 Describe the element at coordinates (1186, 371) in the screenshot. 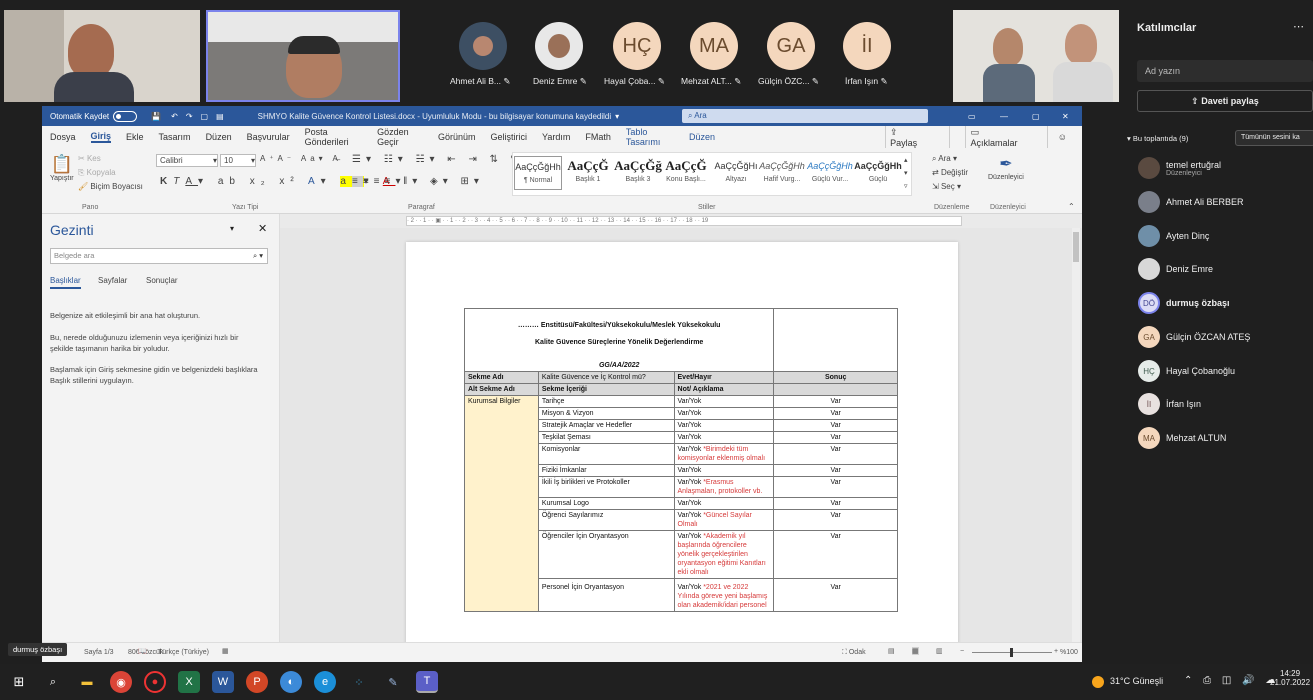

I see `participant-row-hayal: HÇ Hayal Çobanoğlu` at that location.